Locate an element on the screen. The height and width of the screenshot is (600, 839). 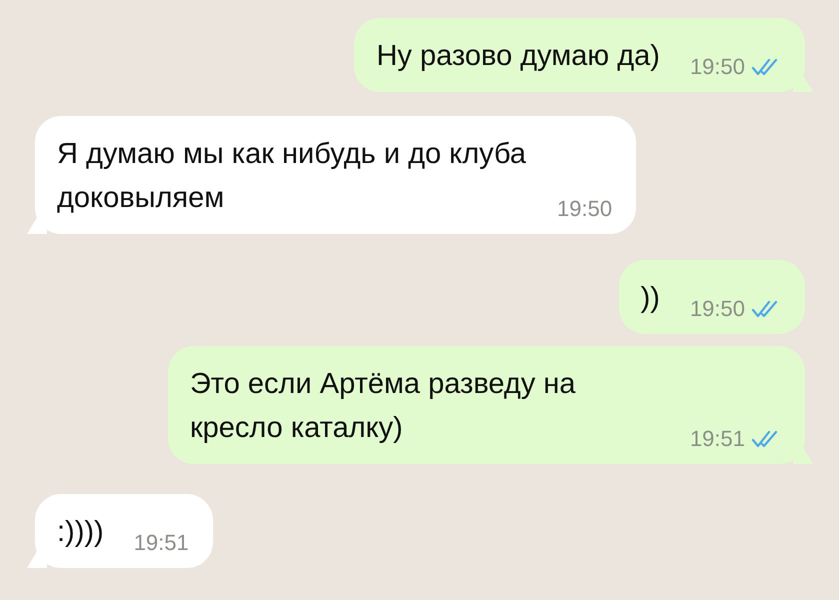
message-text: :)))) is located at coordinates (80, 532).